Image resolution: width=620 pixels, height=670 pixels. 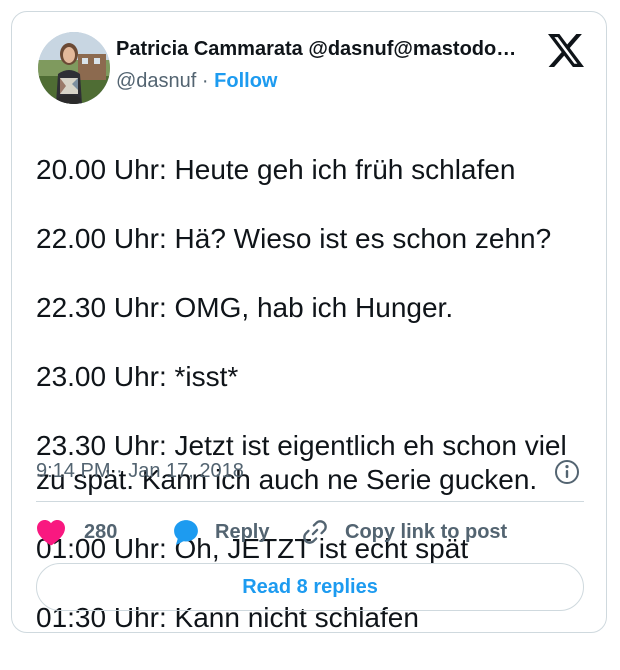 I want to click on reply-button: Reply, so click(x=220, y=532).